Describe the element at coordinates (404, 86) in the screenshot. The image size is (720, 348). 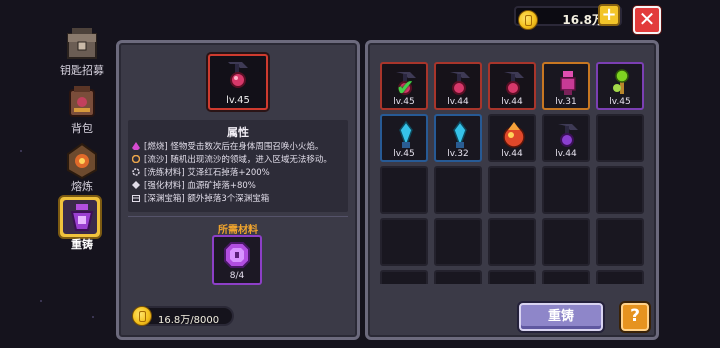
I see `inventory-slot: ✔ lv.45` at that location.